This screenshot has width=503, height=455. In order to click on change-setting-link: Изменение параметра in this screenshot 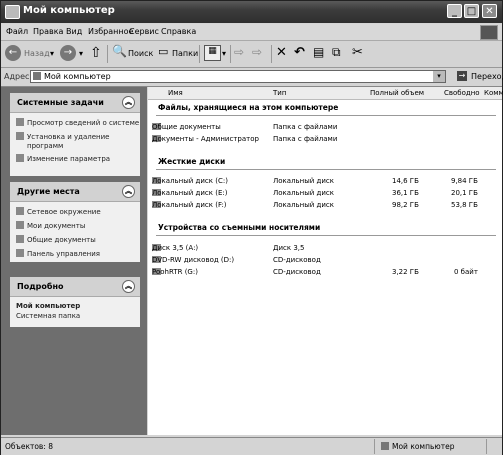, I will do `click(63, 158)`.